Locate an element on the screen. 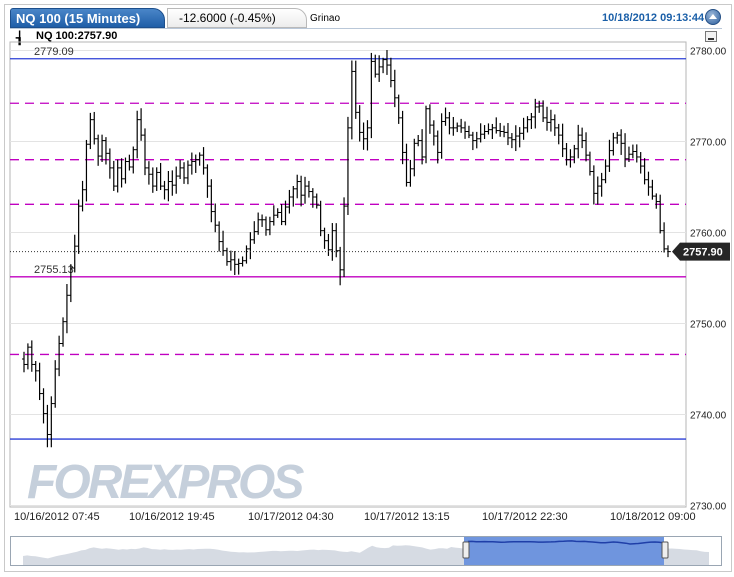  level-label: 2755.13 is located at coordinates (54, 270).